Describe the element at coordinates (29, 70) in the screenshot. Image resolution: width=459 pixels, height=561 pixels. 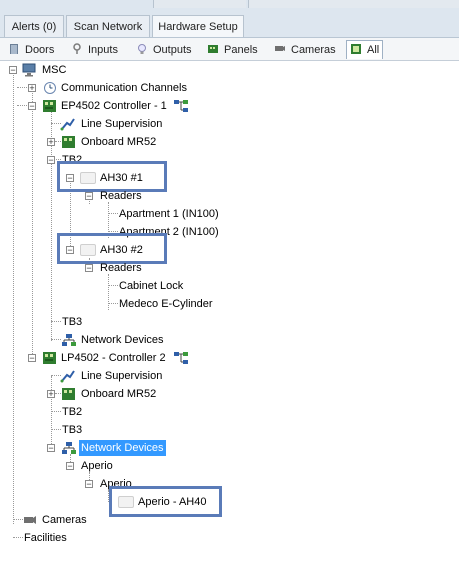
I see `computer-icon` at that location.